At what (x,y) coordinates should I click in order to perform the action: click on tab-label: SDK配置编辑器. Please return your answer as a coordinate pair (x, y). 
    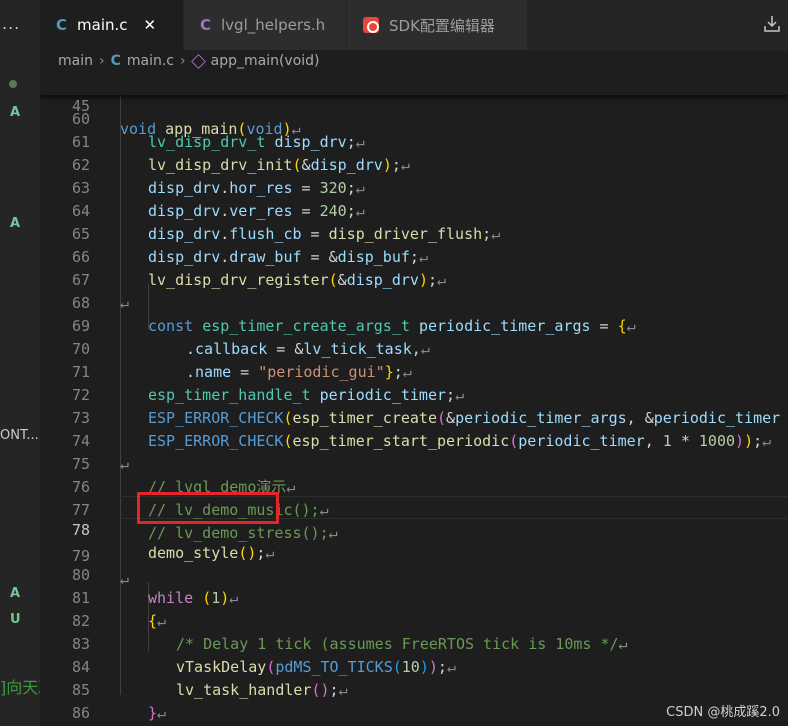
    Looking at the image, I should click on (442, 25).